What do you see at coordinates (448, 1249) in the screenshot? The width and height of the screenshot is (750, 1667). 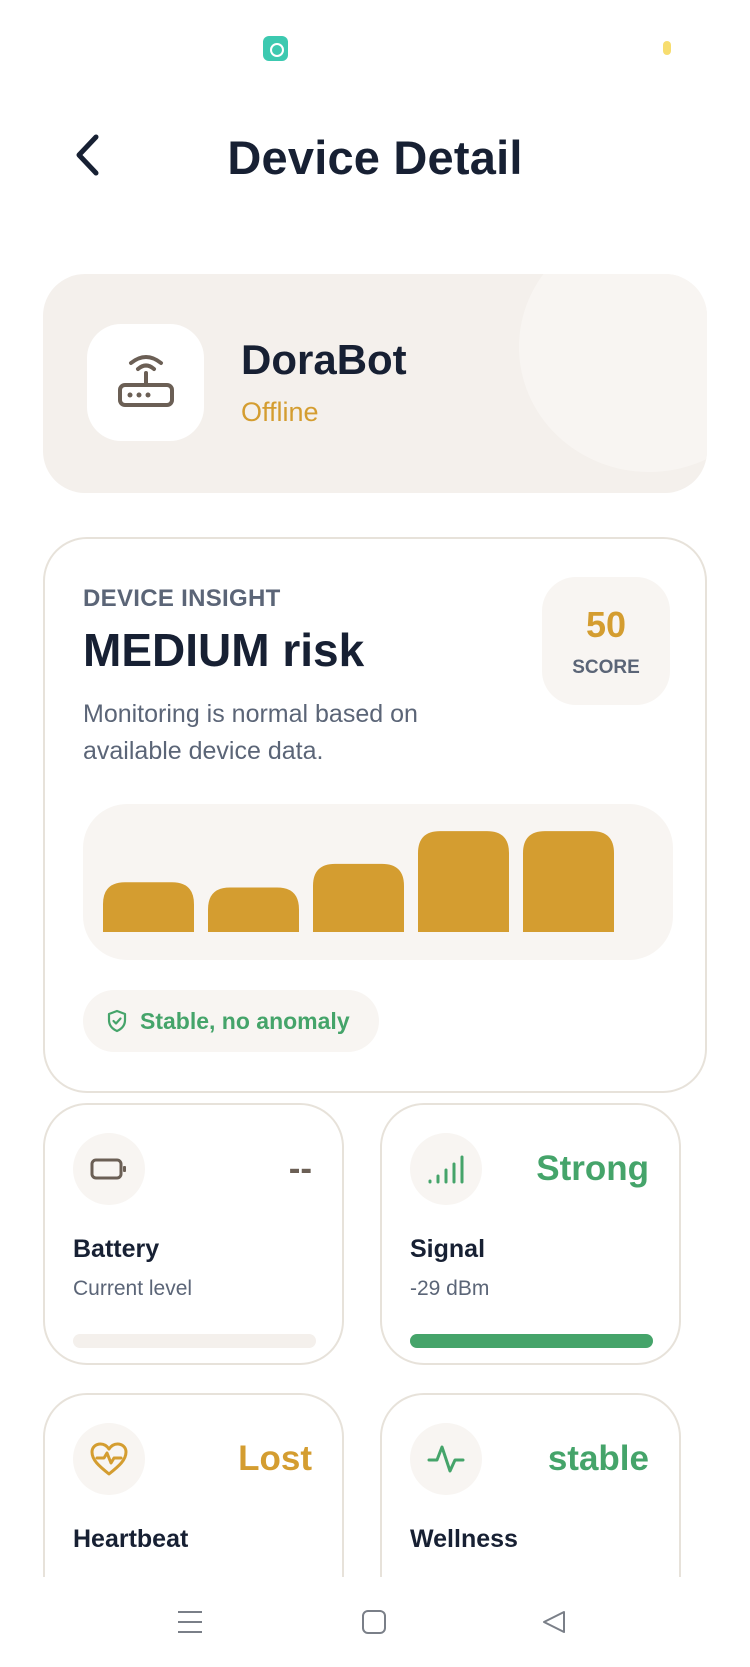 I see `signal-title: Signal` at bounding box center [448, 1249].